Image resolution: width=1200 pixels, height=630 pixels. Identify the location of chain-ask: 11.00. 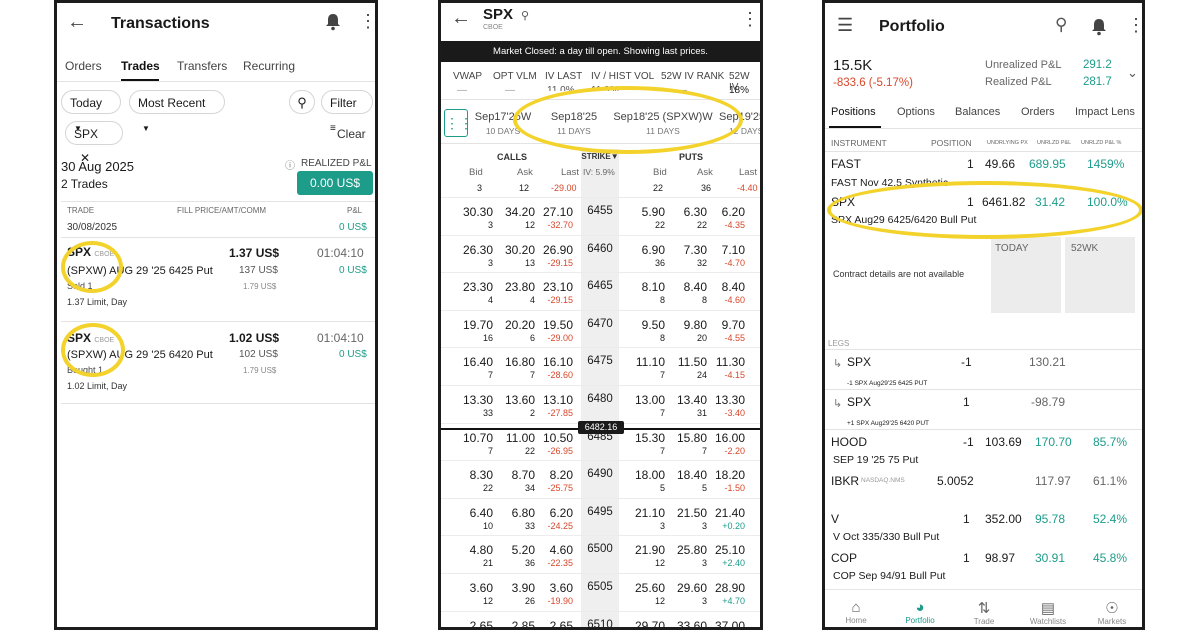
(520, 437).